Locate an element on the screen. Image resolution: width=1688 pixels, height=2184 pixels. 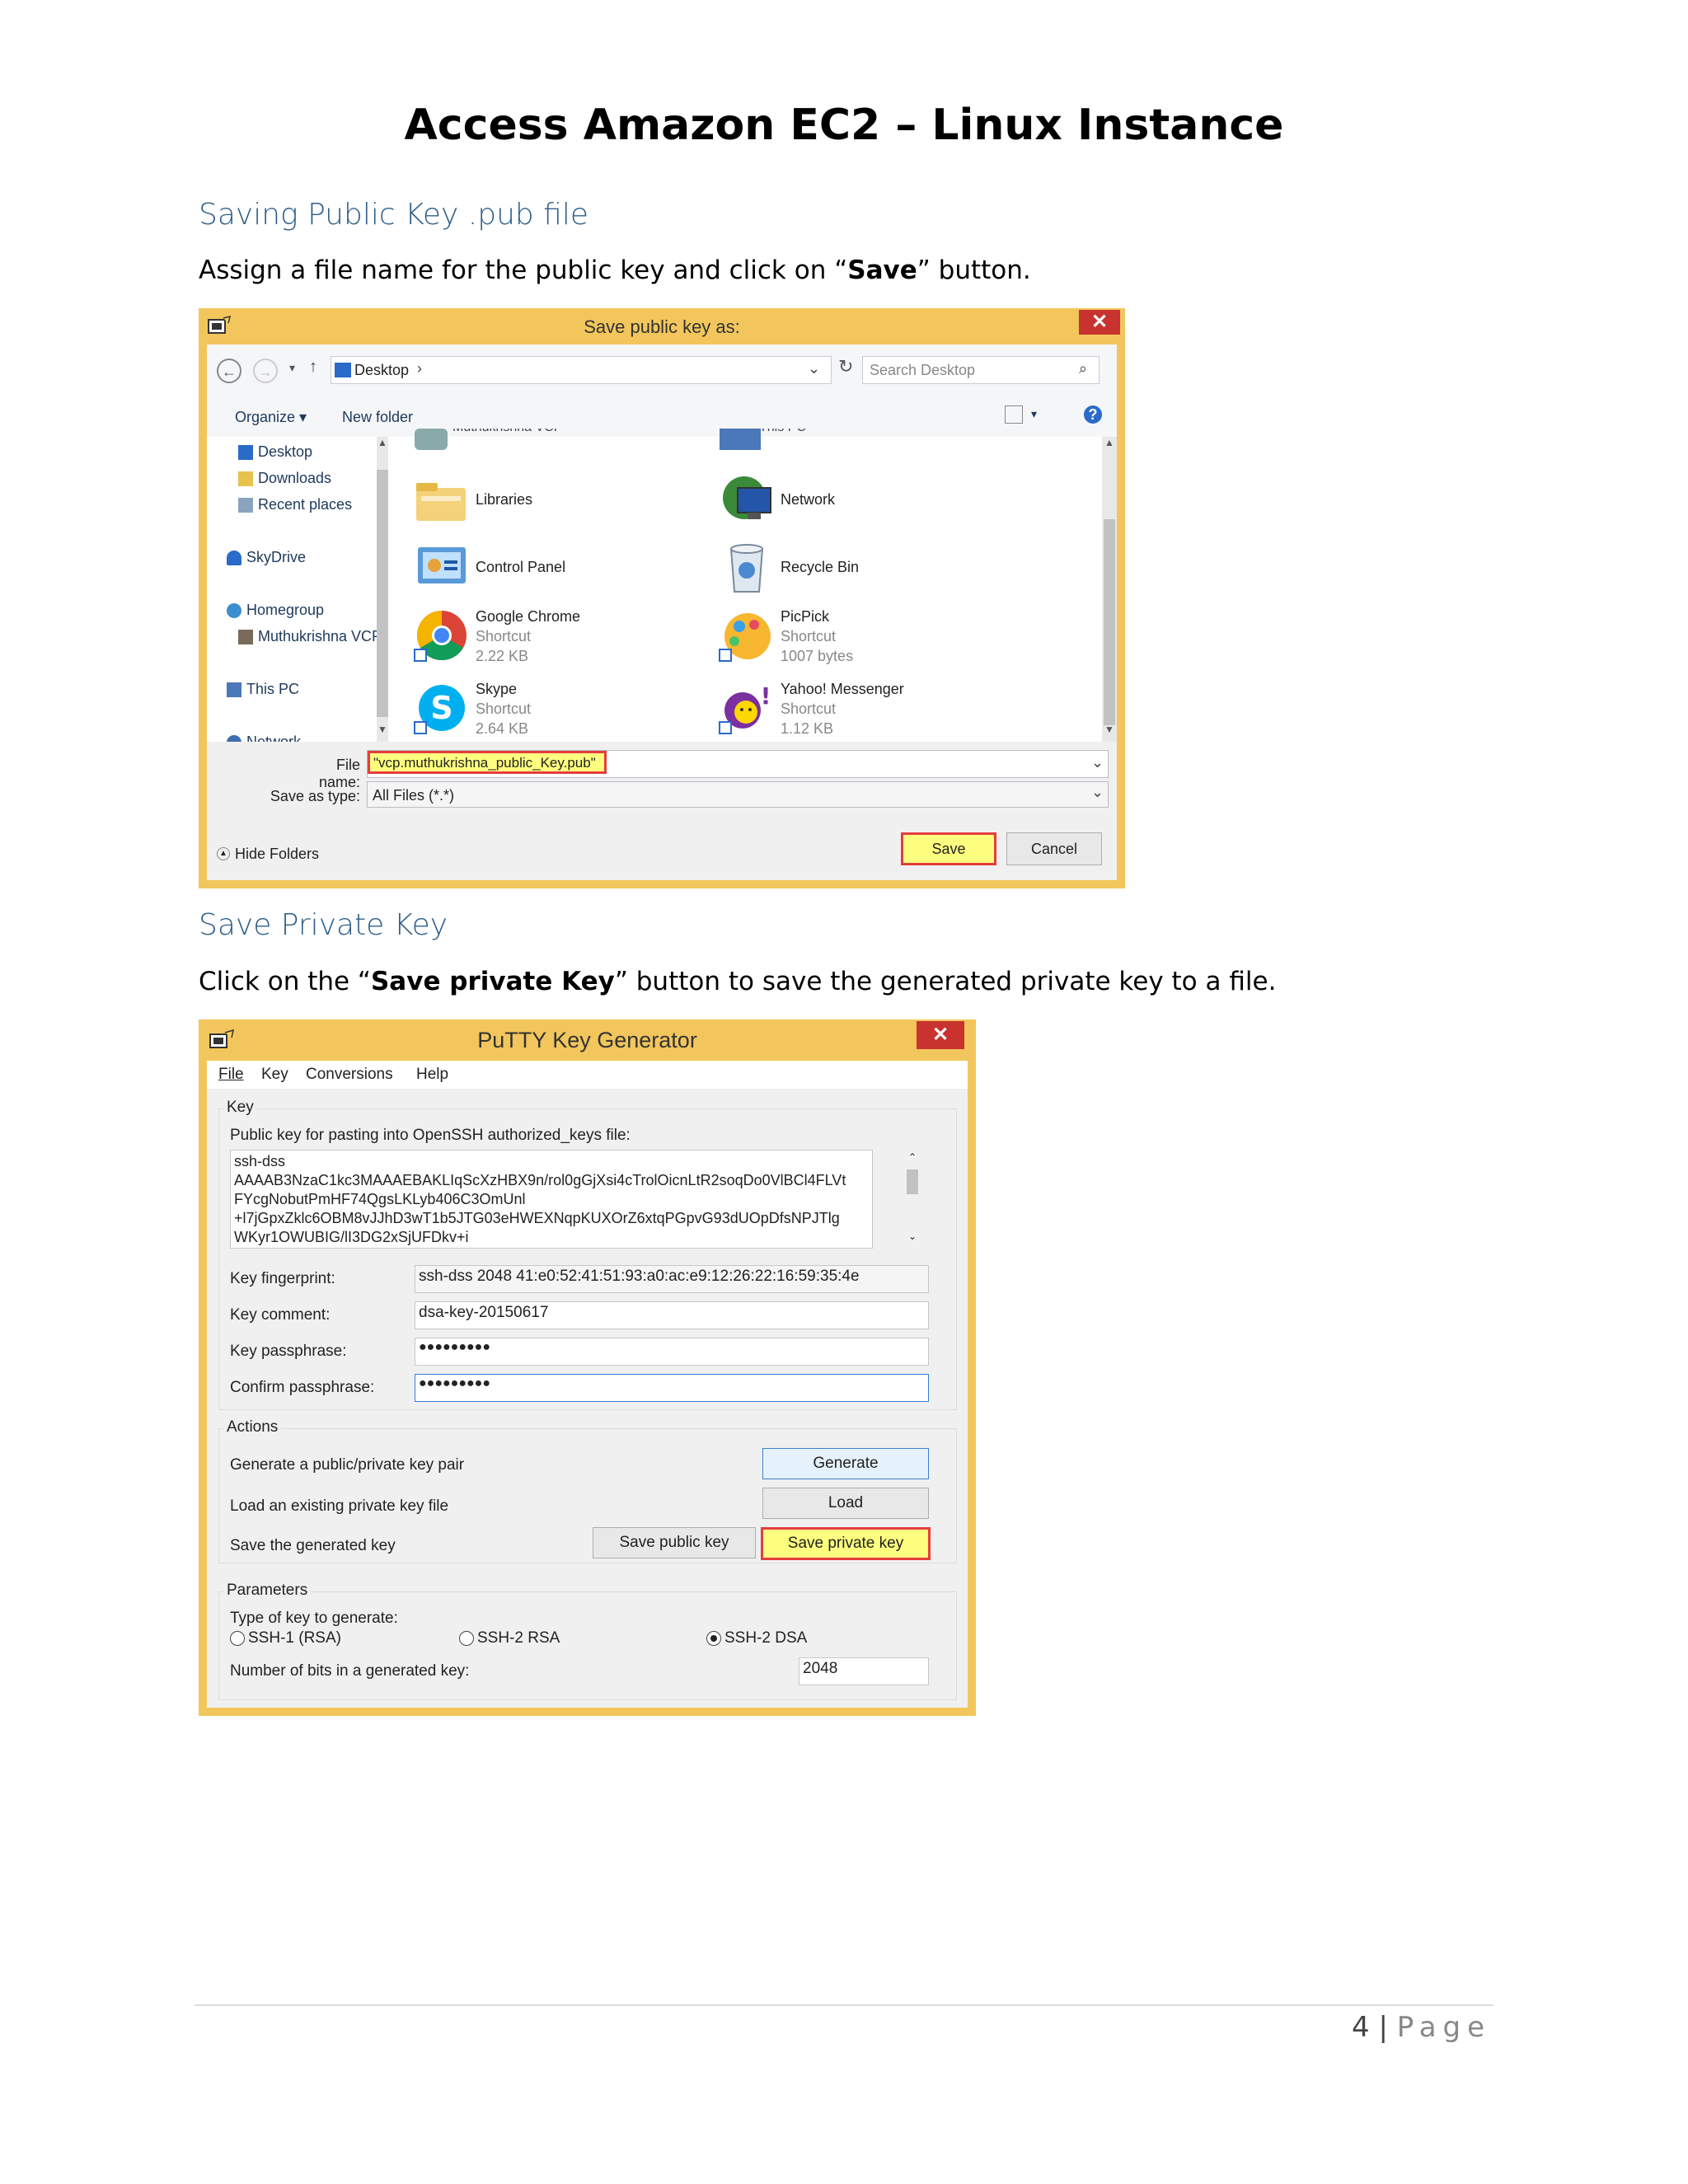
view-options-icon is located at coordinates (1014, 414).